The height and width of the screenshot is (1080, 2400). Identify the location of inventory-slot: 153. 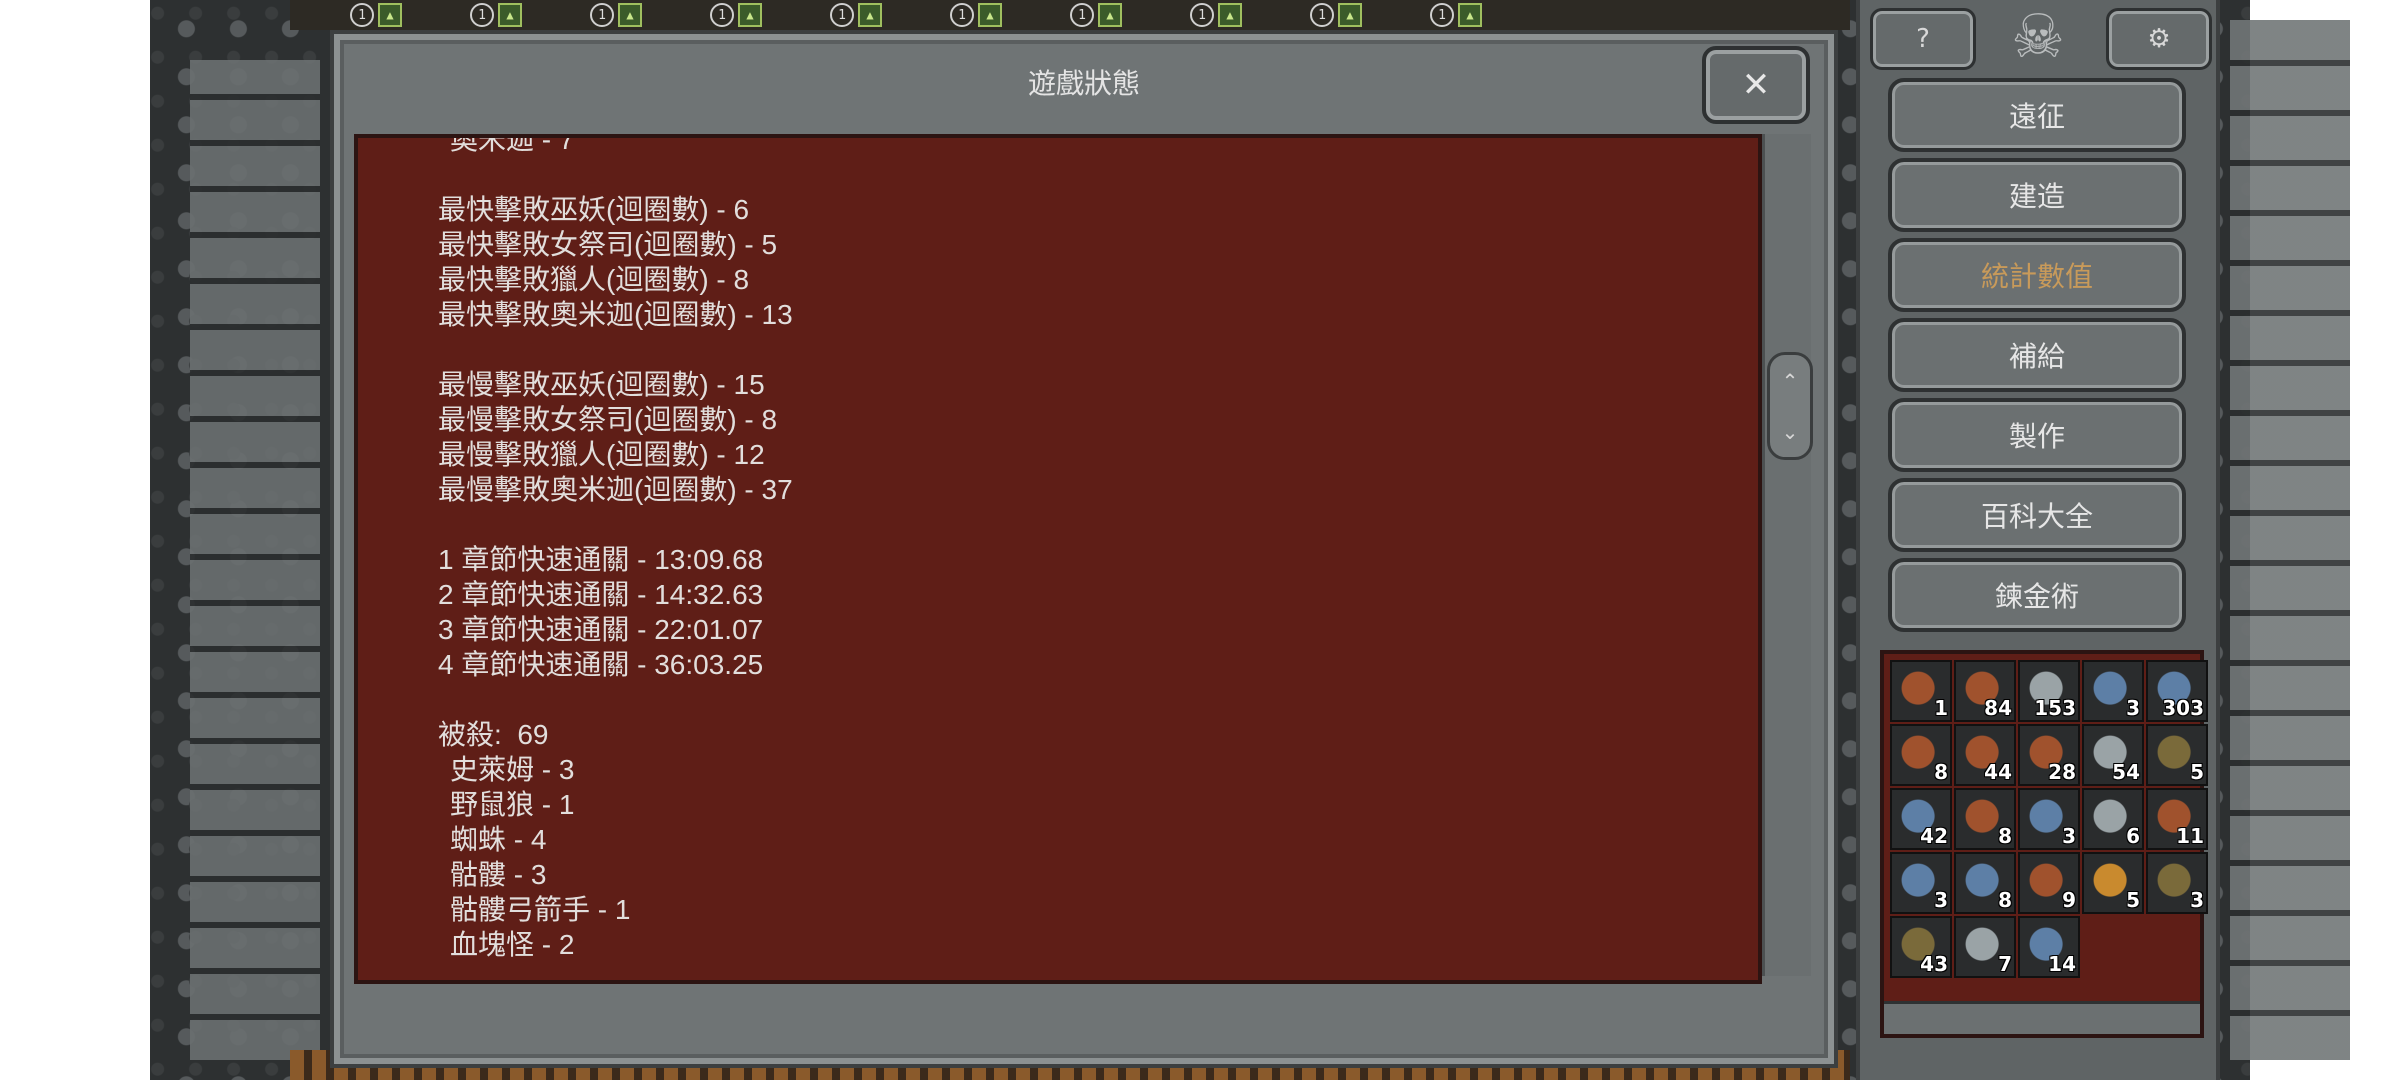
(2049, 691).